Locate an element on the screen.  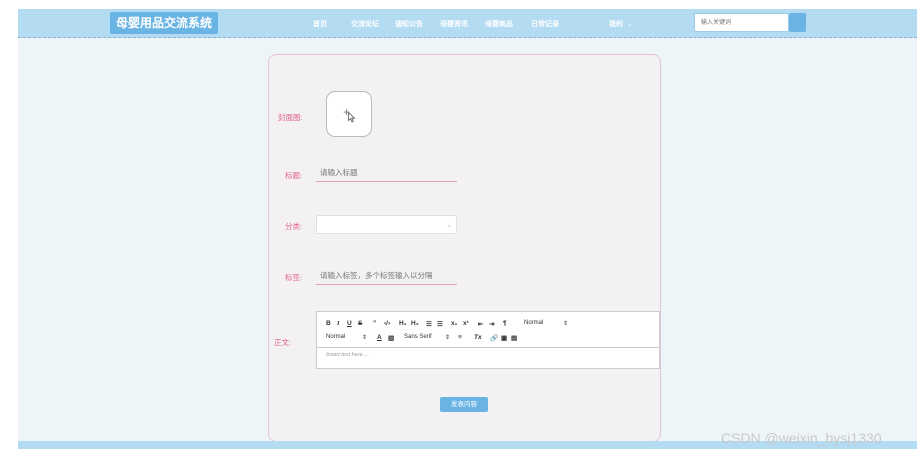
code-block-icon: ‹/› is located at coordinates (387, 323).